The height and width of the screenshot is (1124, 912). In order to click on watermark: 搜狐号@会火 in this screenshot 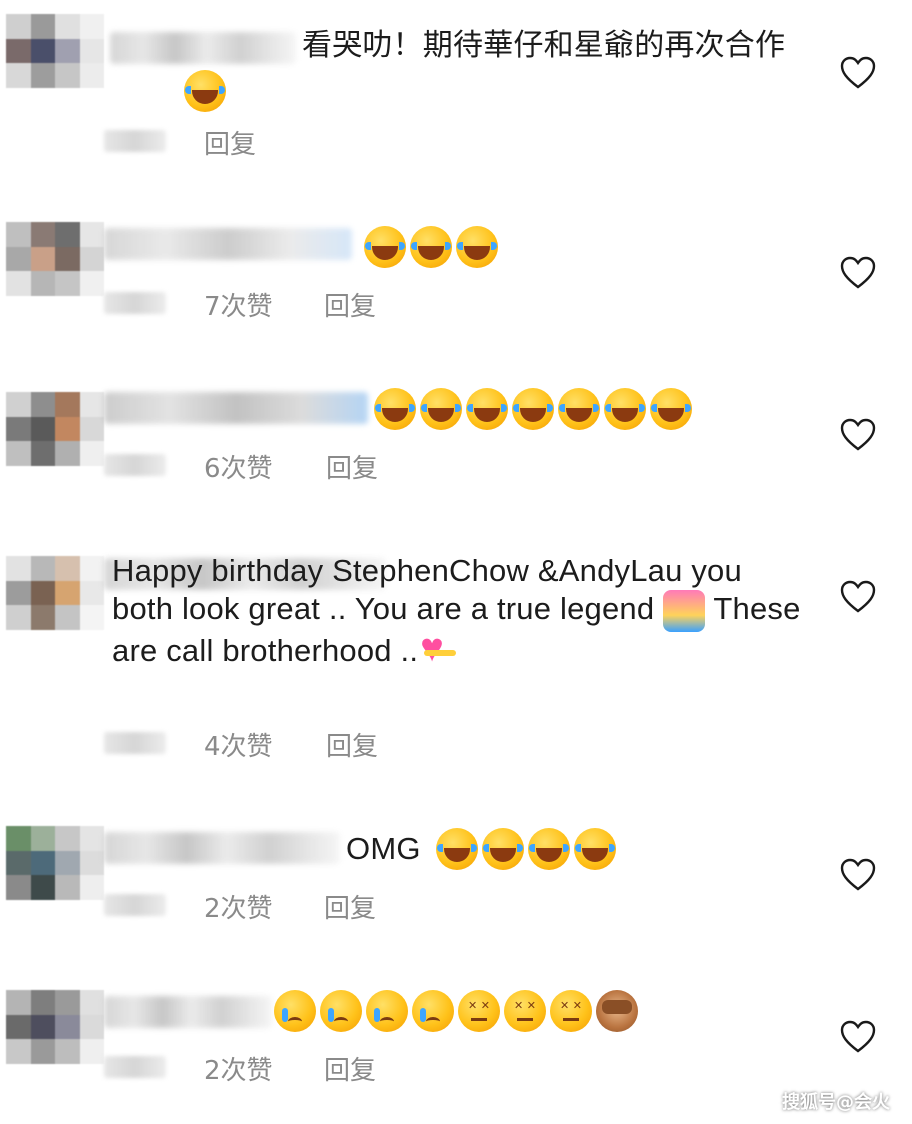, I will do `click(836, 1102)`.